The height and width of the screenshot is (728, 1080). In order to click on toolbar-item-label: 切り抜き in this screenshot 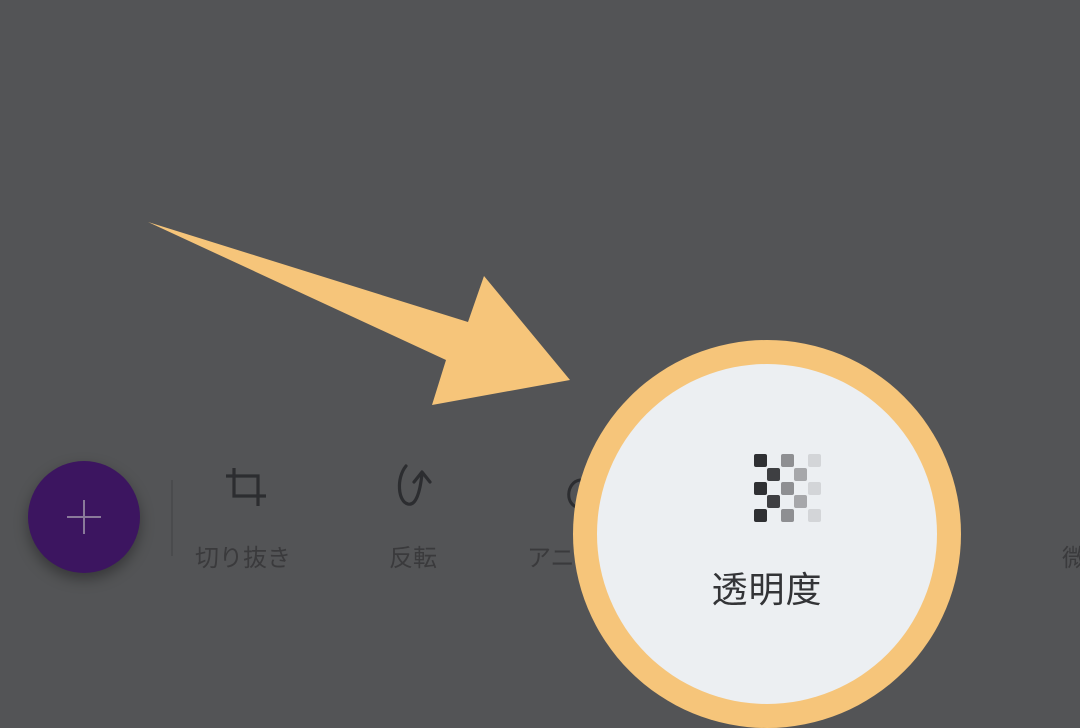, I will do `click(243, 558)`.